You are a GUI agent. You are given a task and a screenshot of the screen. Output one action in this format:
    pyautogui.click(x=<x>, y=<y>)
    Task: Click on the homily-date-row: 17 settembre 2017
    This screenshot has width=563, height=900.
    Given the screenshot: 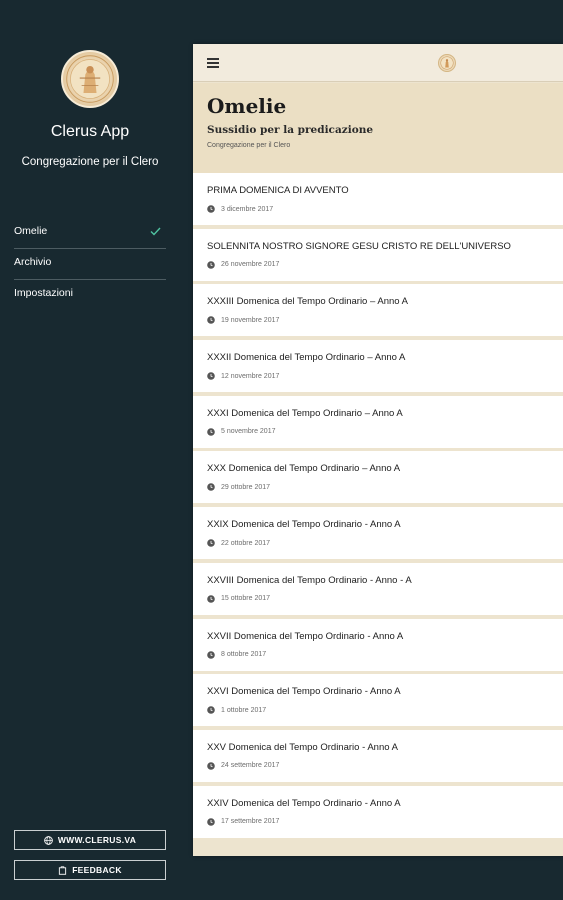 What is the action you would take?
    pyautogui.click(x=243, y=822)
    